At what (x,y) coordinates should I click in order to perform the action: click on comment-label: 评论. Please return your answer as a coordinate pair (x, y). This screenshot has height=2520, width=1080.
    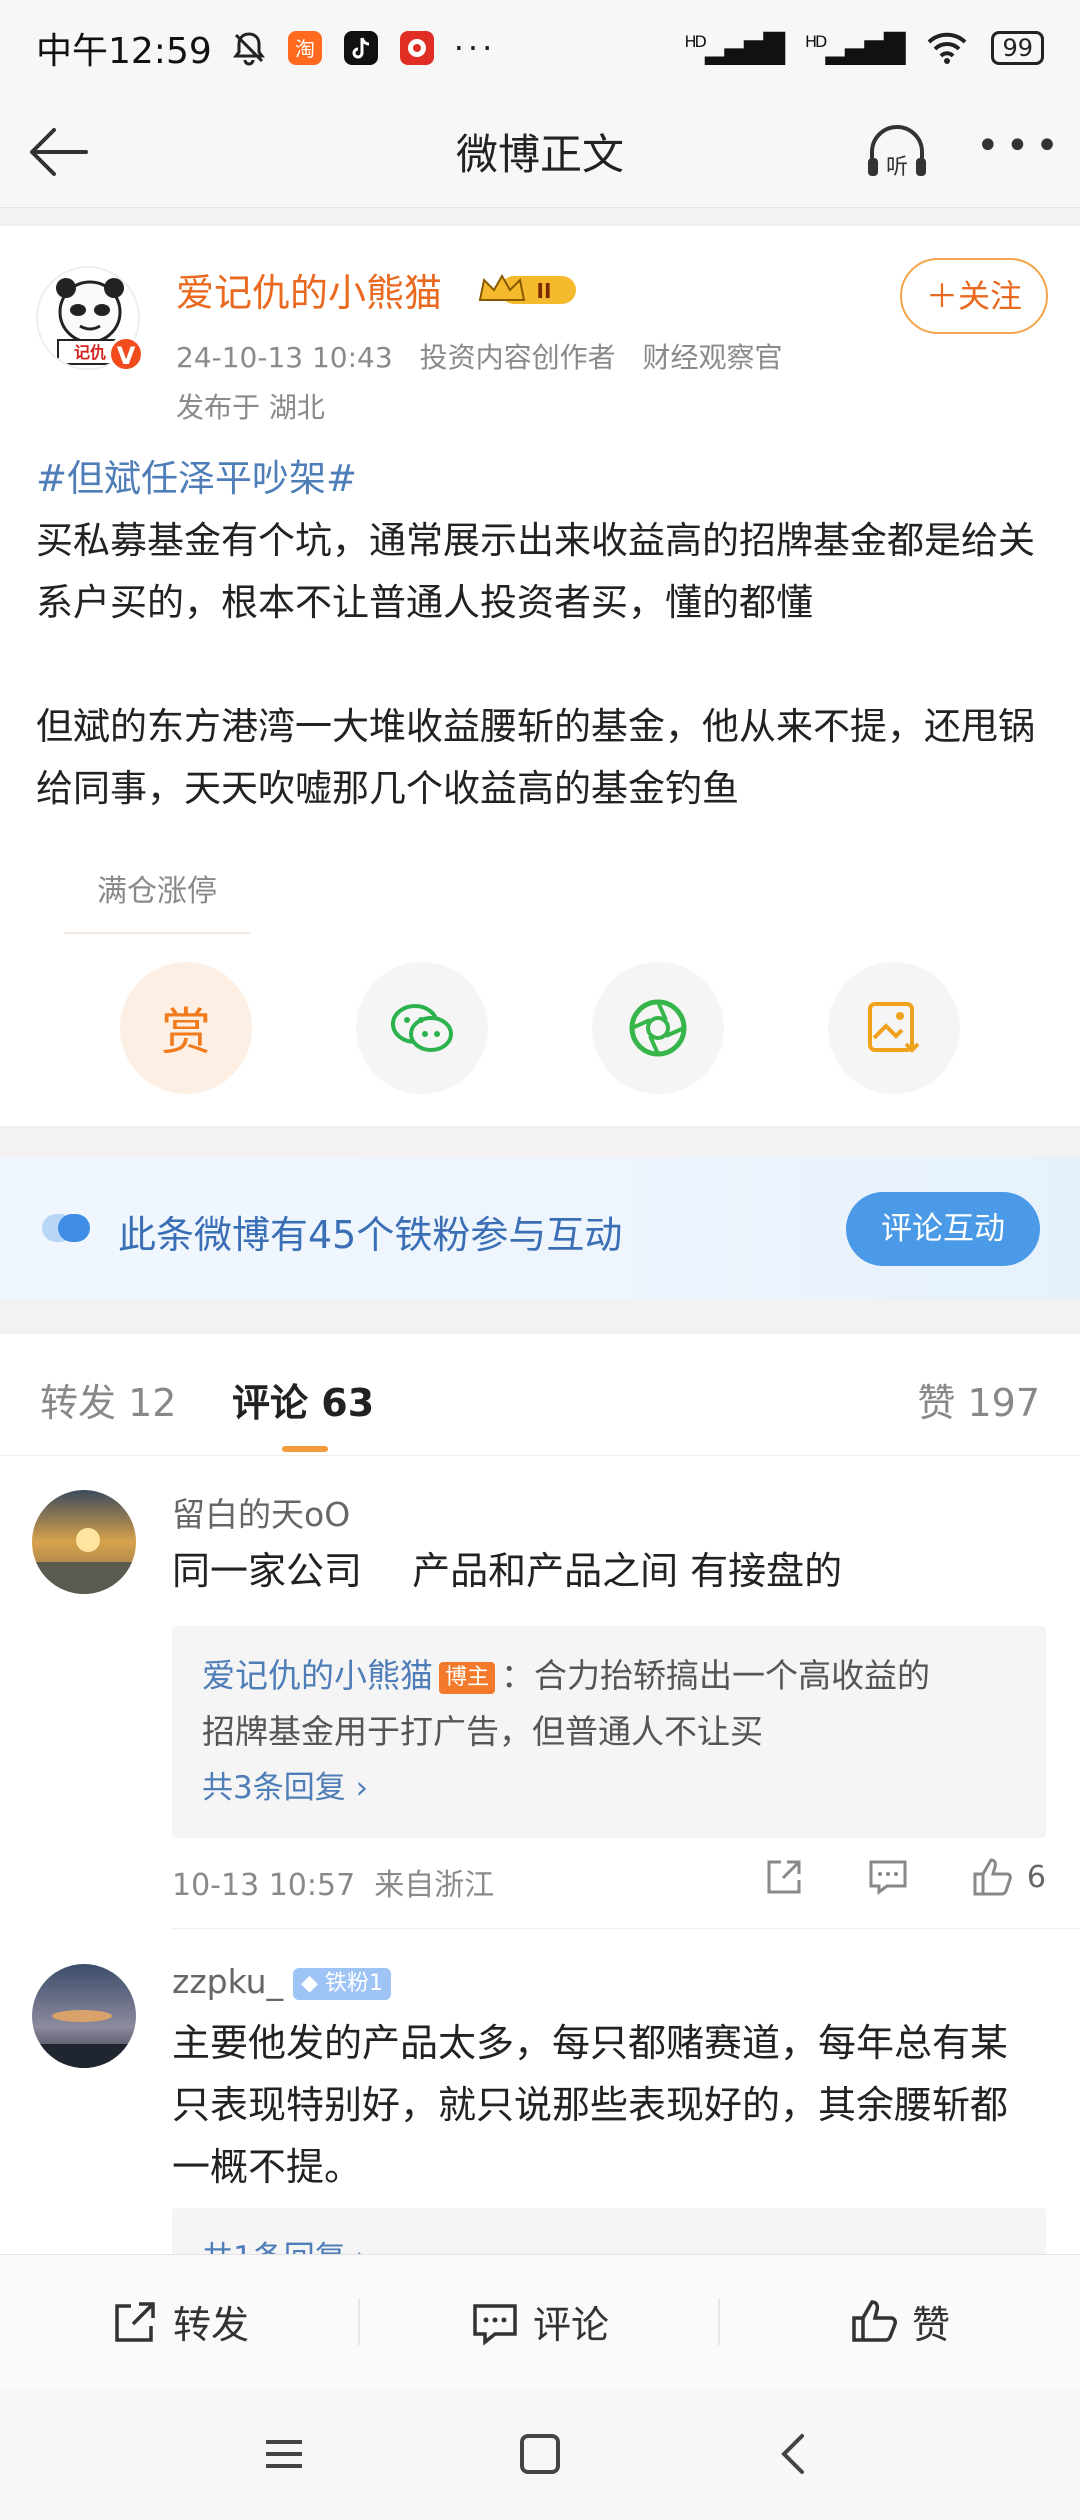
    Looking at the image, I should click on (570, 2325).